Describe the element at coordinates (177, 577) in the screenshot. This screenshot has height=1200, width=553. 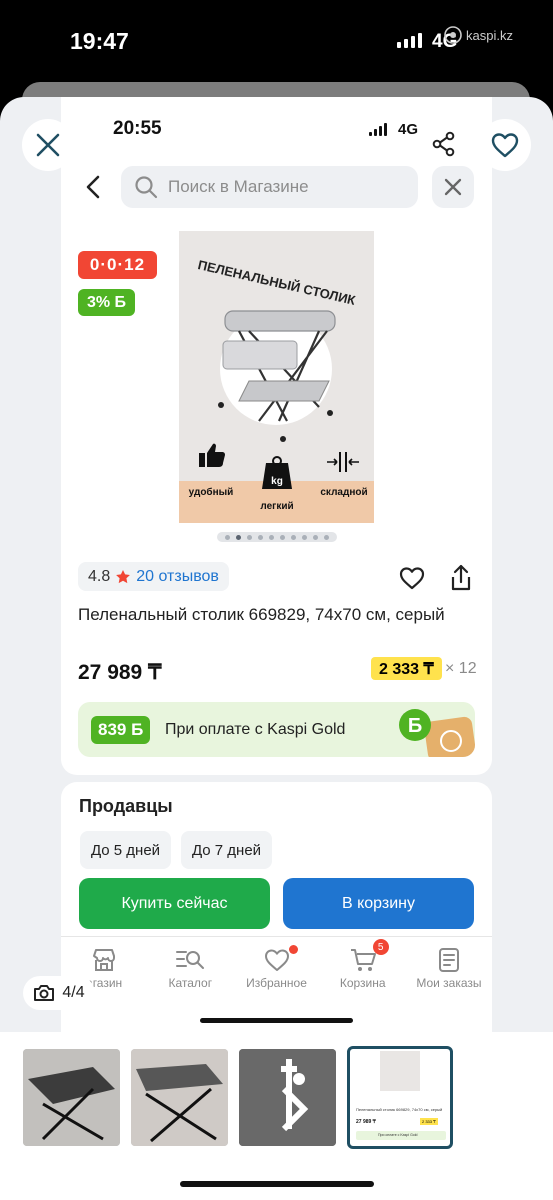
I see `reviews-link: 20 отзывов` at that location.